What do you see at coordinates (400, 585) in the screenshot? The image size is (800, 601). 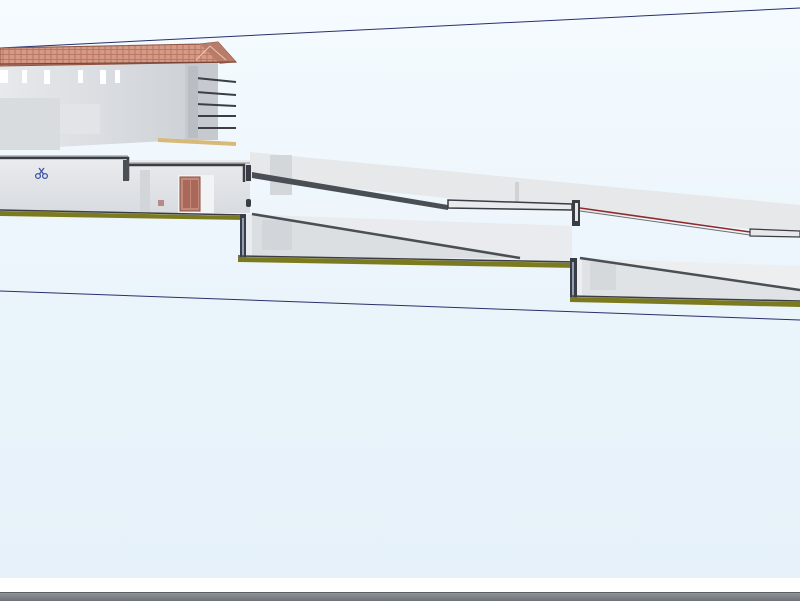 I see `viewport-margin` at bounding box center [400, 585].